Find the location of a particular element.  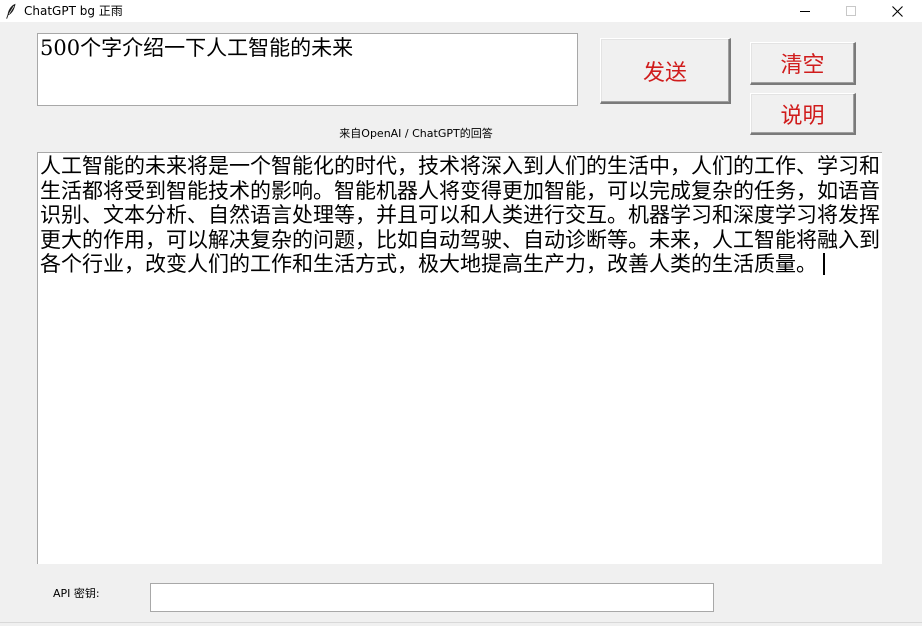

maximize-button is located at coordinates (851, 11).